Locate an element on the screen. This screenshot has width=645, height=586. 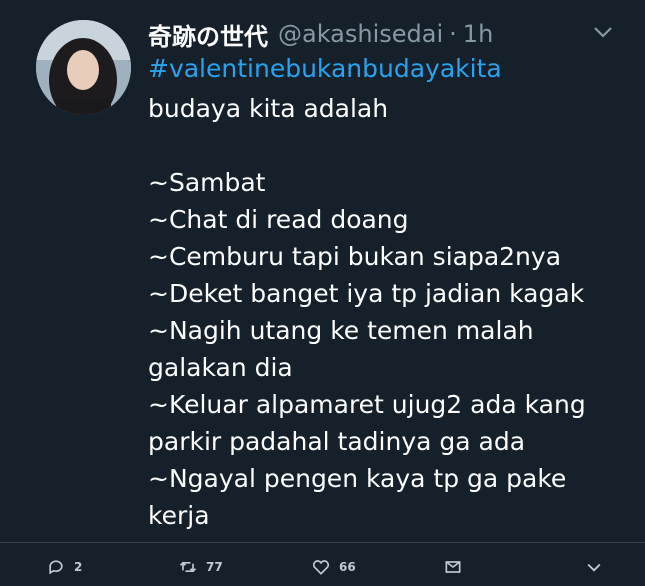
user-handle: @akashisedai is located at coordinates (360, 34).